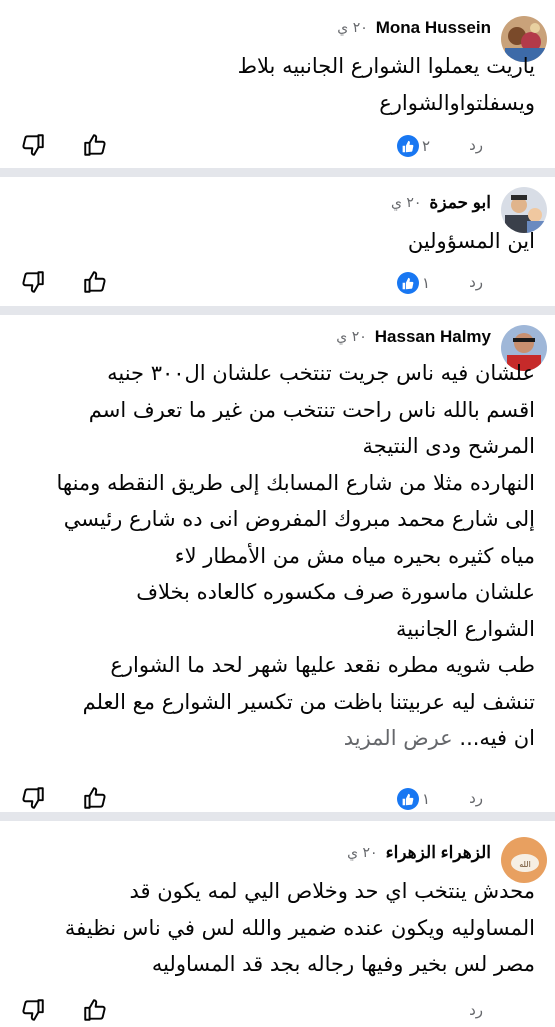  What do you see at coordinates (525, 864) in the screenshot?
I see `svg-text: الله` at bounding box center [525, 864].